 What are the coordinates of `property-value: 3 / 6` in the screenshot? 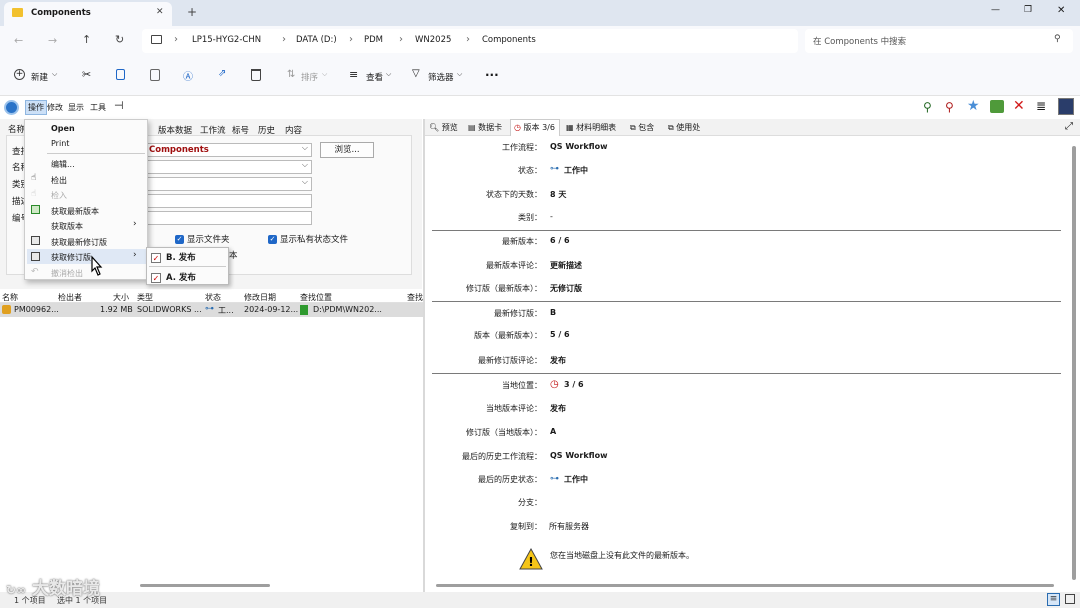 It's located at (574, 384).